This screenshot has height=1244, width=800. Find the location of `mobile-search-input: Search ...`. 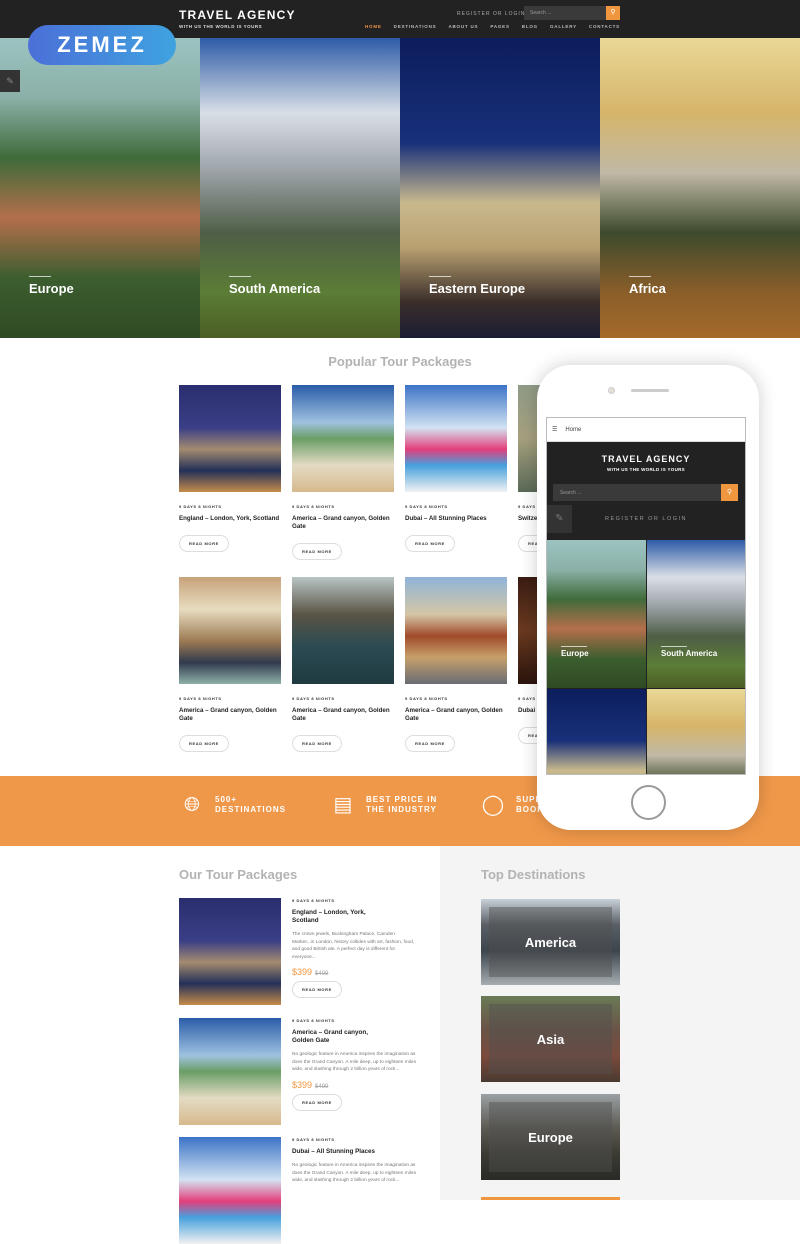

mobile-search-input: Search ... is located at coordinates (637, 492).